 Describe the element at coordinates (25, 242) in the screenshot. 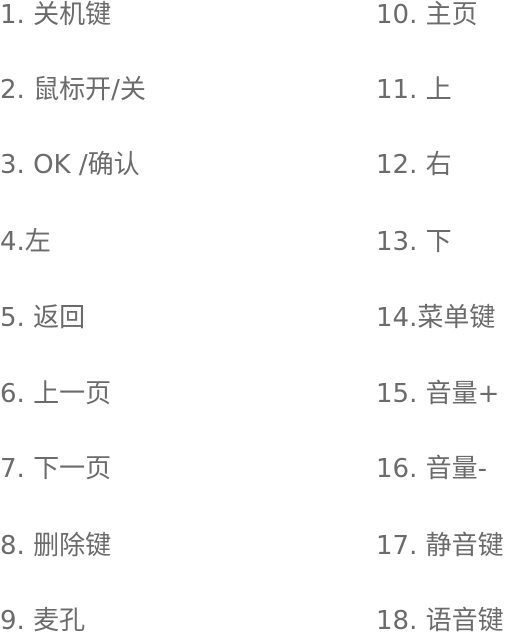

I see `legend-item-4: 4.左` at that location.